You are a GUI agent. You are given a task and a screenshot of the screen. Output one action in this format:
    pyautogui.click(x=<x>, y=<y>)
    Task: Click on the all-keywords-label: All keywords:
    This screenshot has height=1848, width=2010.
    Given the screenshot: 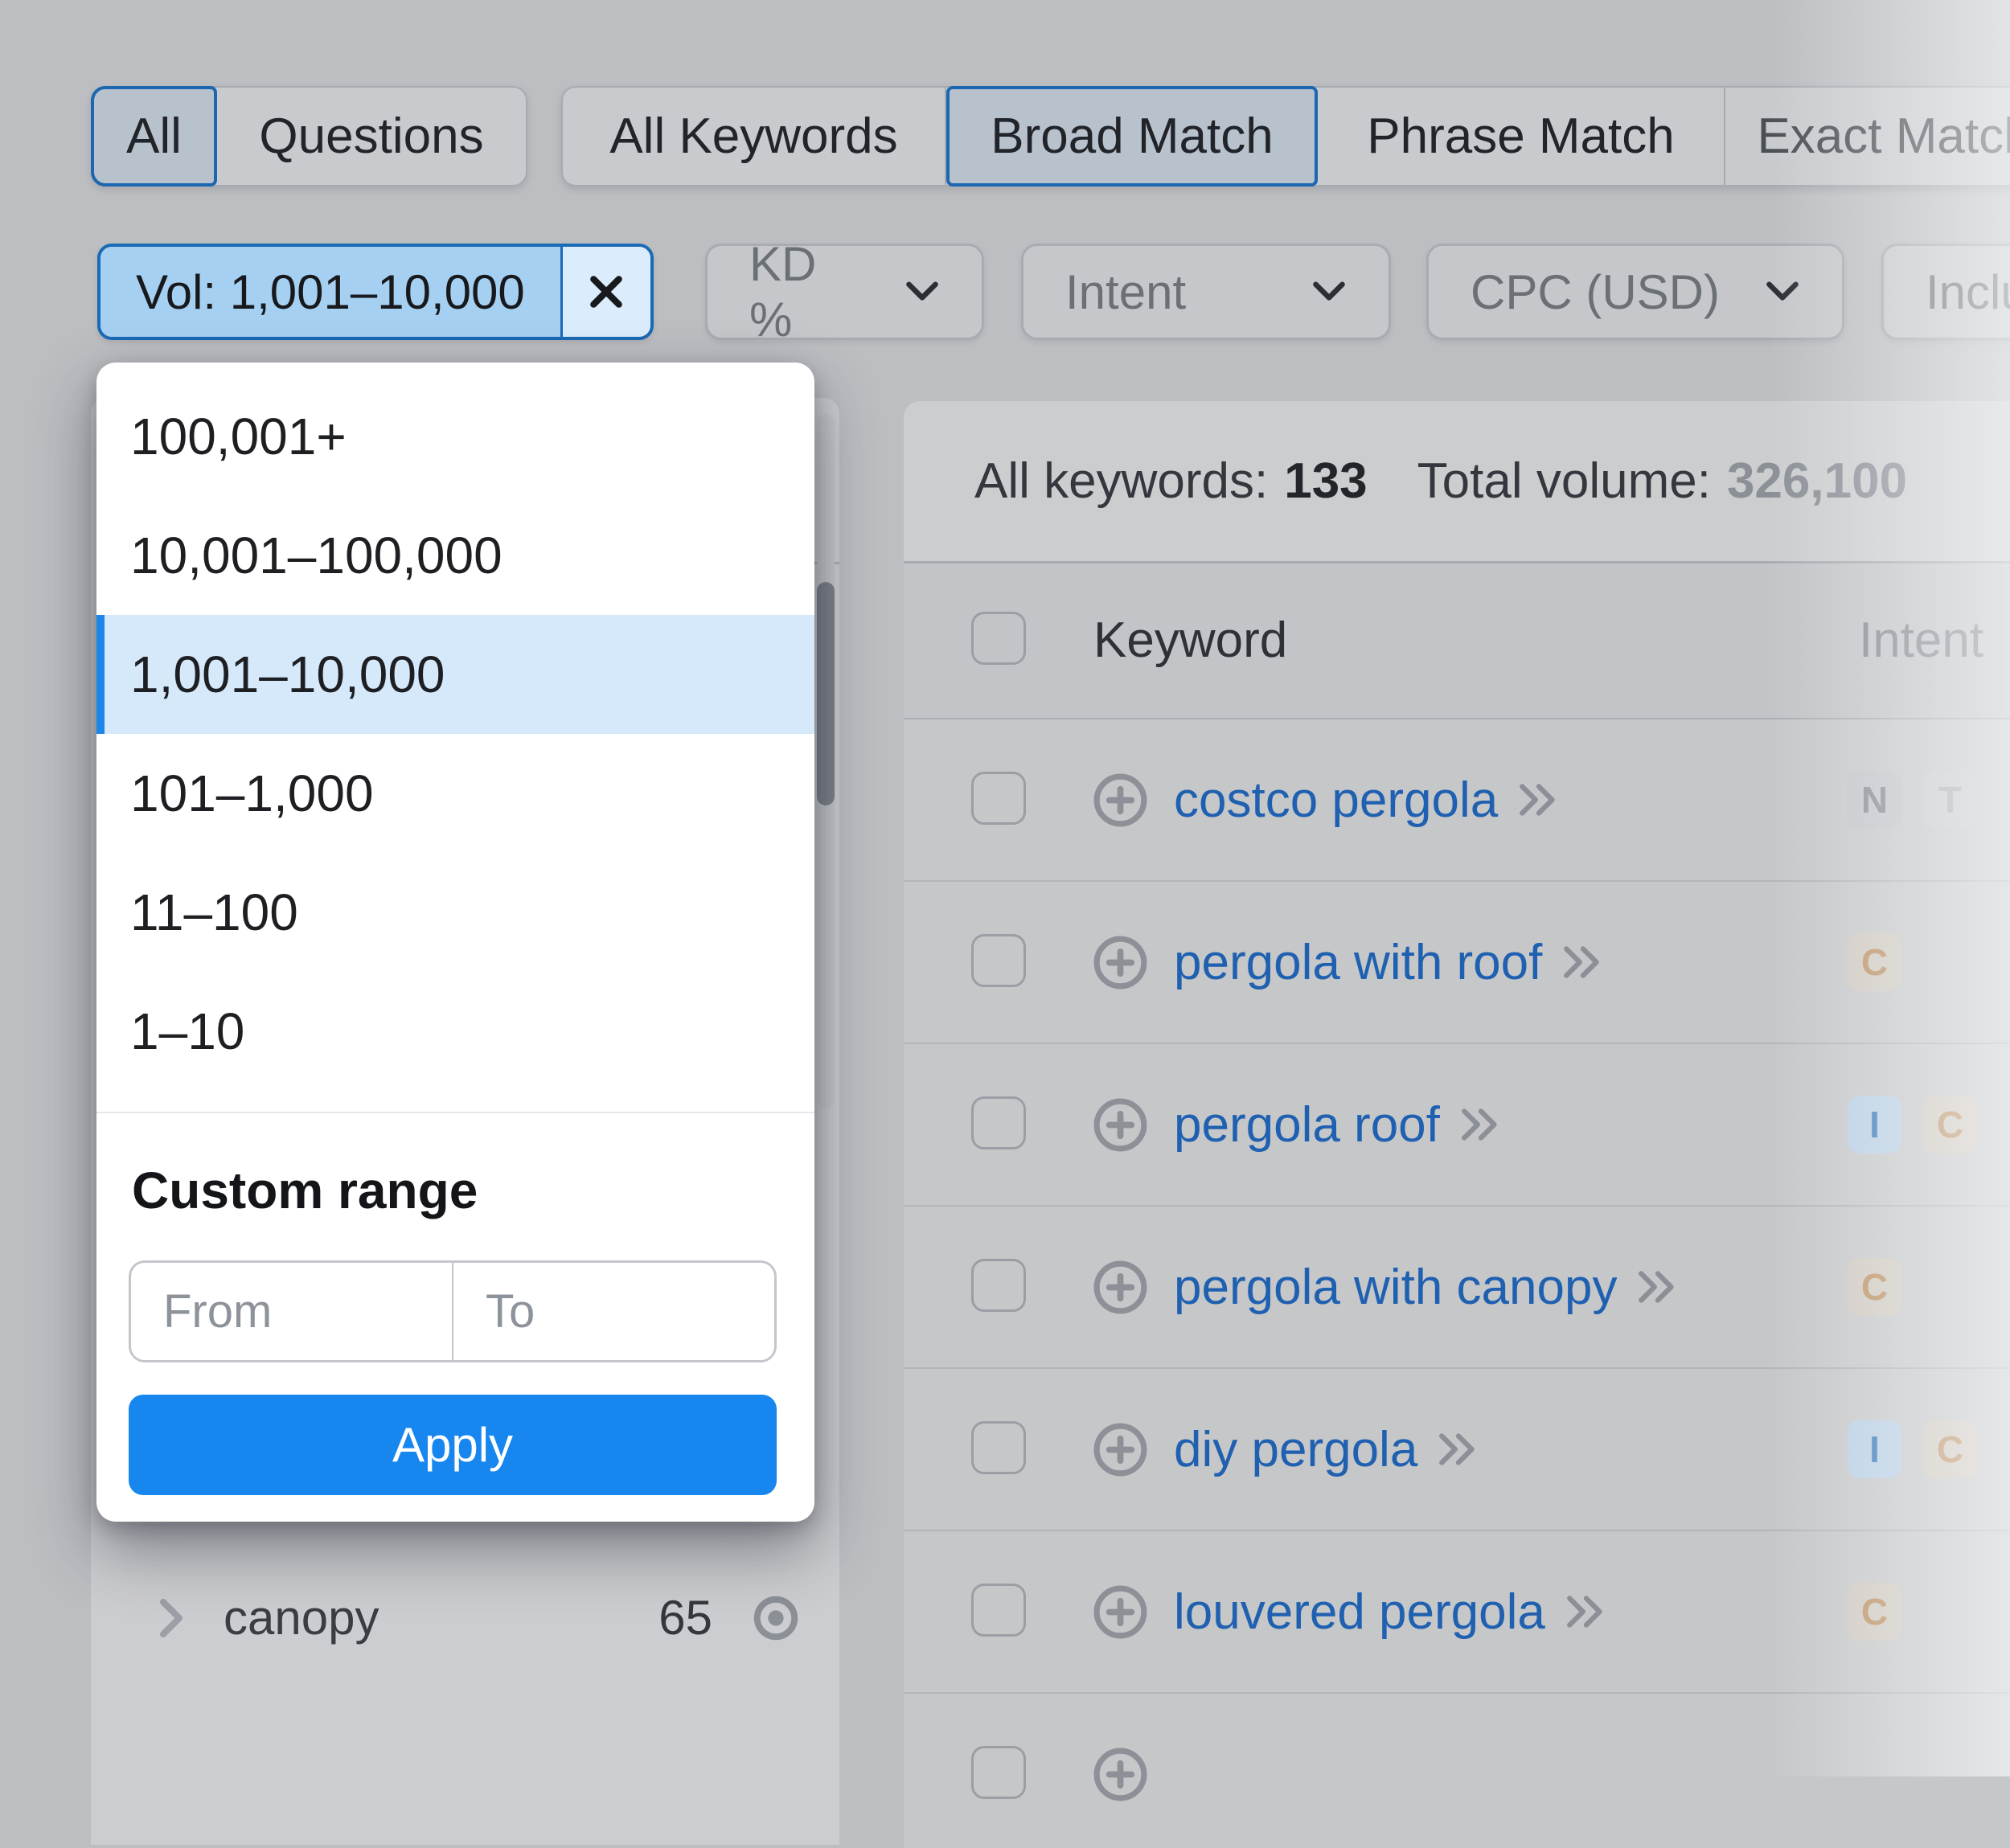 What is the action you would take?
    pyautogui.click(x=1121, y=481)
    